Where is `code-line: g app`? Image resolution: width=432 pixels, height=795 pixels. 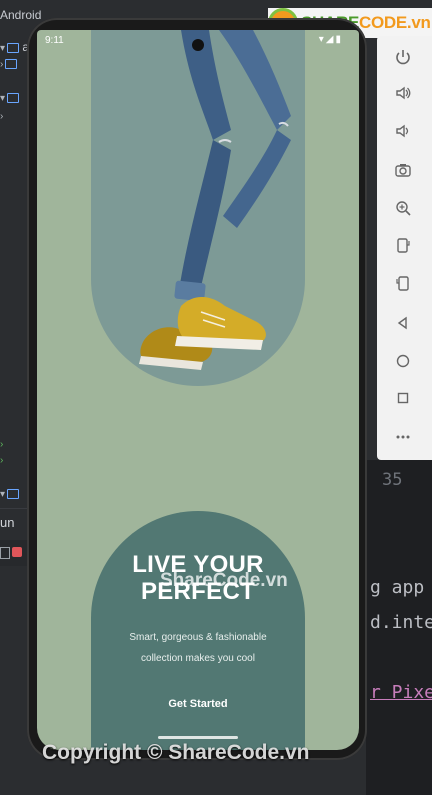
code-line: g app is located at coordinates (397, 587).